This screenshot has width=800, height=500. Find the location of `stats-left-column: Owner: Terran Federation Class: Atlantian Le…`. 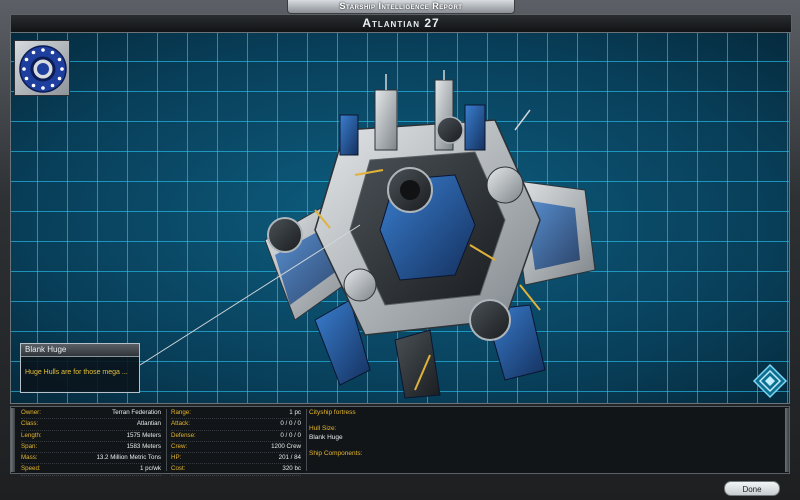

stats-left-column: Owner: Terran Federation Class: Atlantian Le… is located at coordinates (91, 442).